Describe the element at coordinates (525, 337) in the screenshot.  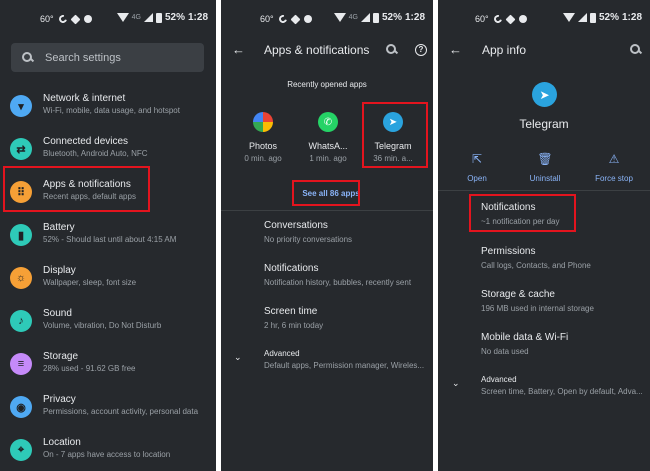
I see `item-title: Mobile data & Wi-Fi` at that location.